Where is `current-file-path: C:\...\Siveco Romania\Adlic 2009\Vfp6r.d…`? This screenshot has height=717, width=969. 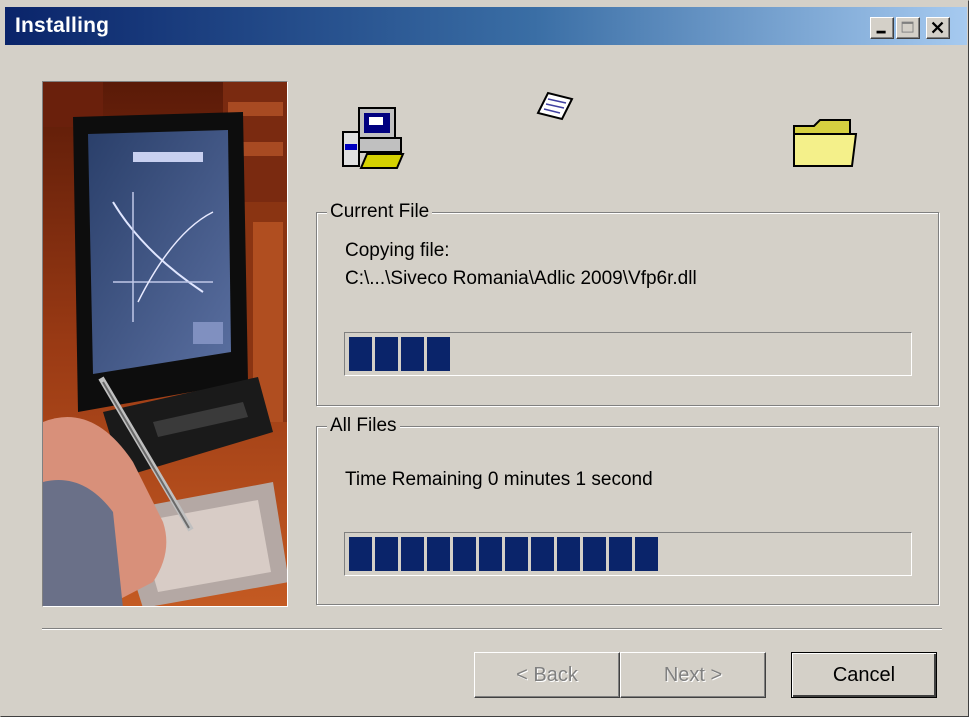
current-file-path: C:\...\Siveco Romania\Adlic 2009\Vfp6r.d… is located at coordinates (521, 278).